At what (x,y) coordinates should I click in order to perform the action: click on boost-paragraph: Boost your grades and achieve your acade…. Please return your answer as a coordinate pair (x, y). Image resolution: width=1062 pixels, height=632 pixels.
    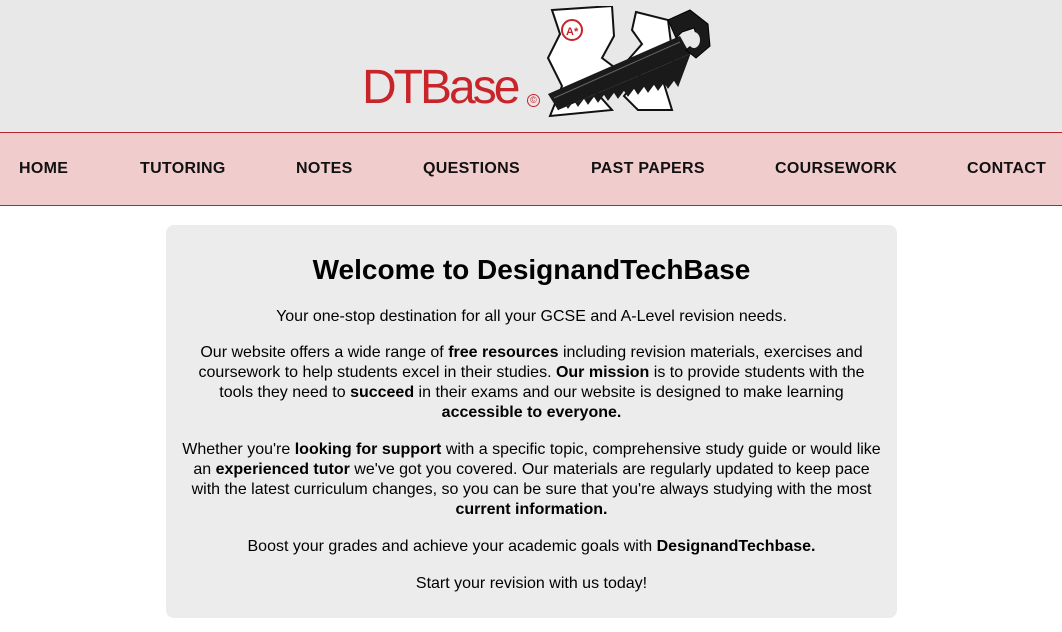
    Looking at the image, I should click on (531, 546).